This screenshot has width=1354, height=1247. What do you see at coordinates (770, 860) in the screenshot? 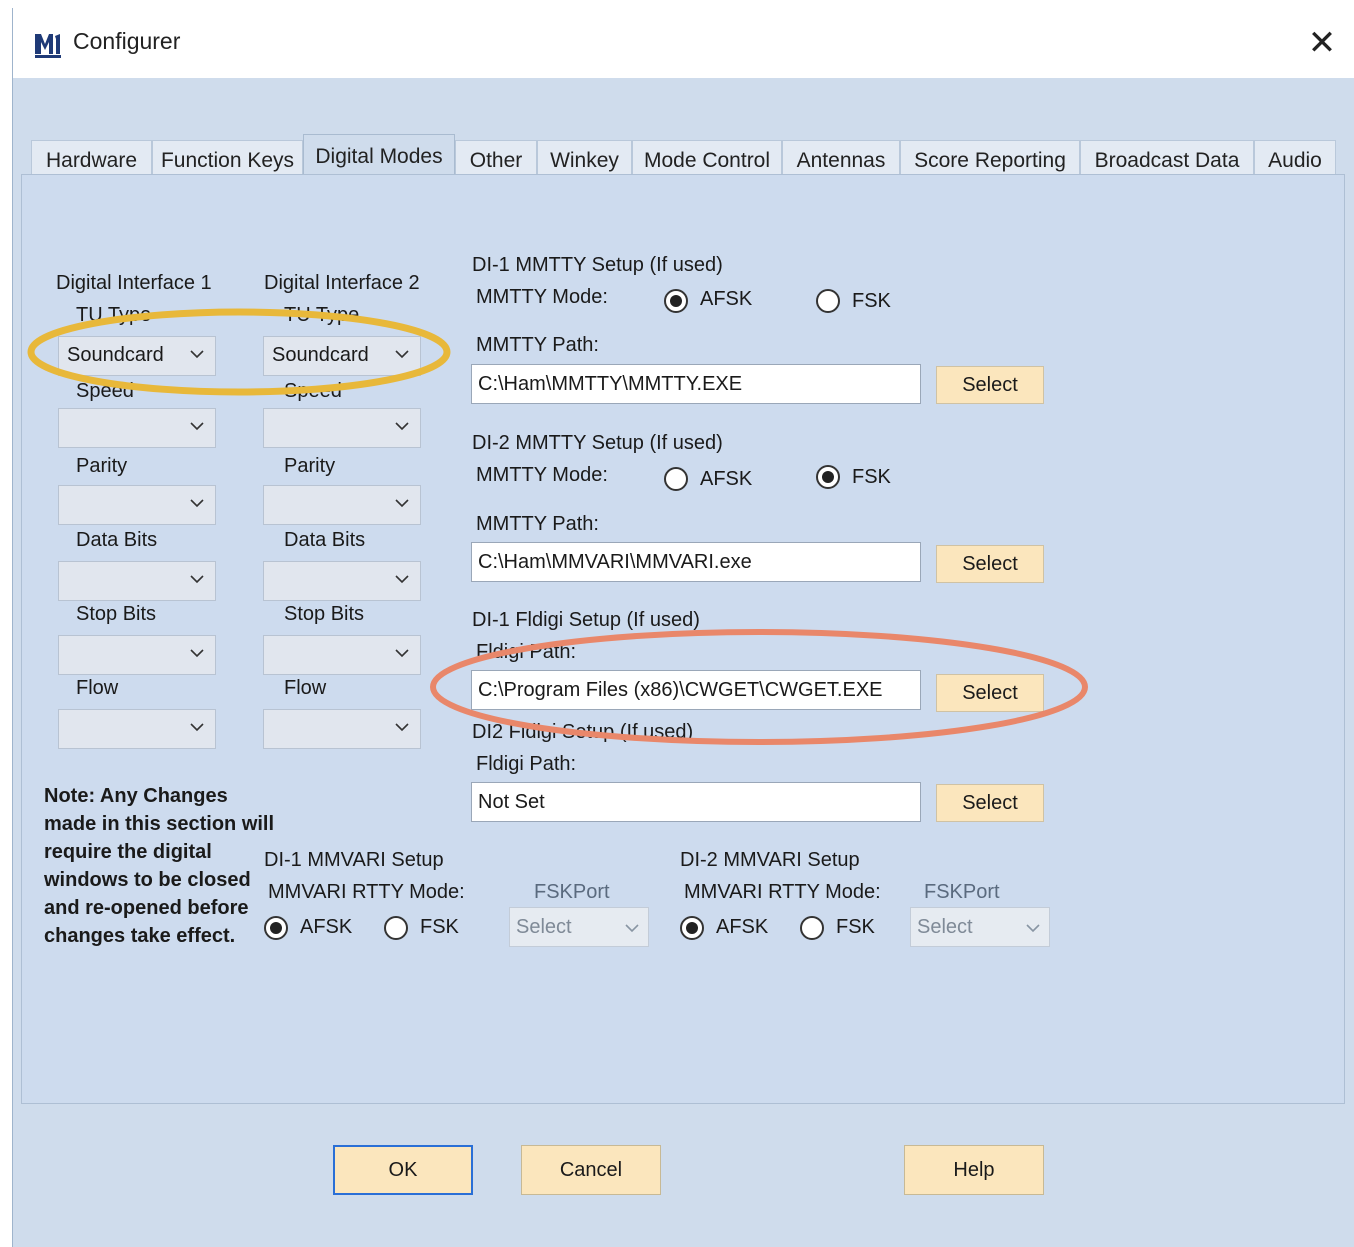
I see `mmvari2-heading: DI-2 MMVARI Setup` at bounding box center [770, 860].